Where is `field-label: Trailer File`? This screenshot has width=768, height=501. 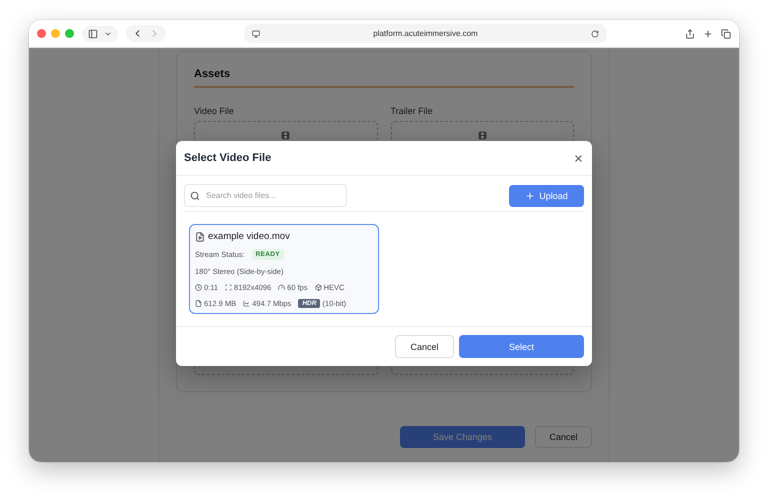 field-label: Trailer File is located at coordinates (412, 111).